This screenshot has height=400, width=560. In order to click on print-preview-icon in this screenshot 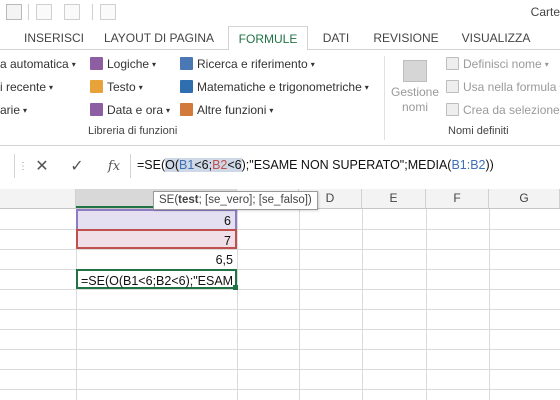, I will do `click(14, 12)`.